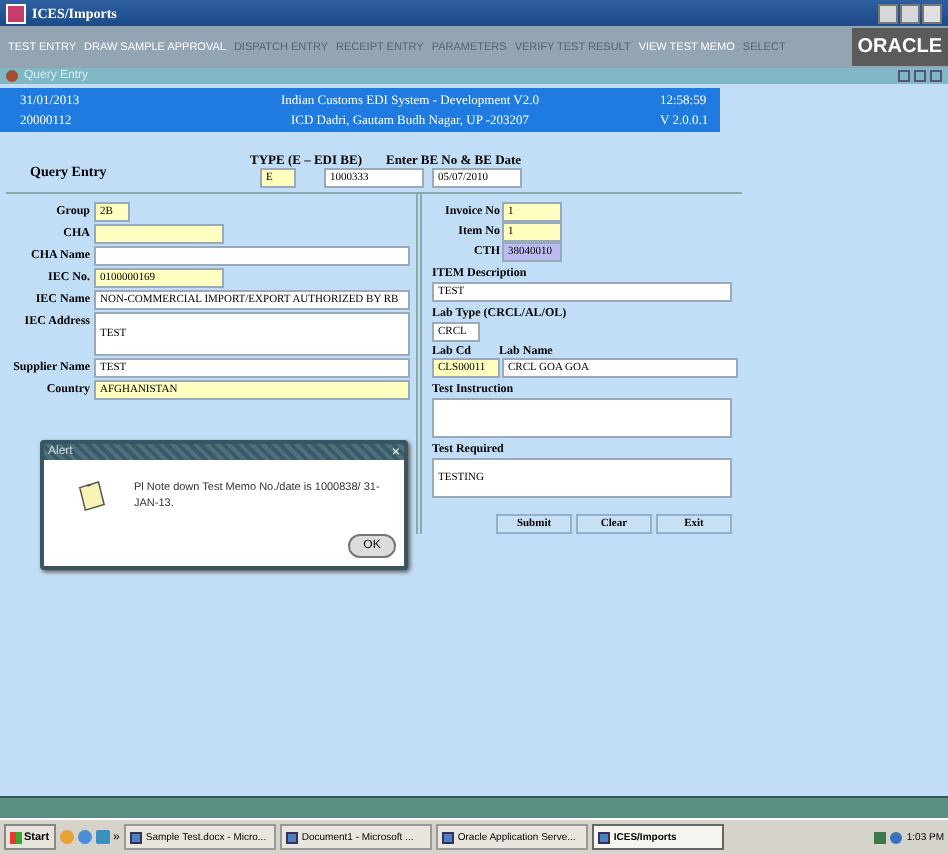 The image size is (948, 854). What do you see at coordinates (910, 13) in the screenshot?
I see `maximize-button` at bounding box center [910, 13].